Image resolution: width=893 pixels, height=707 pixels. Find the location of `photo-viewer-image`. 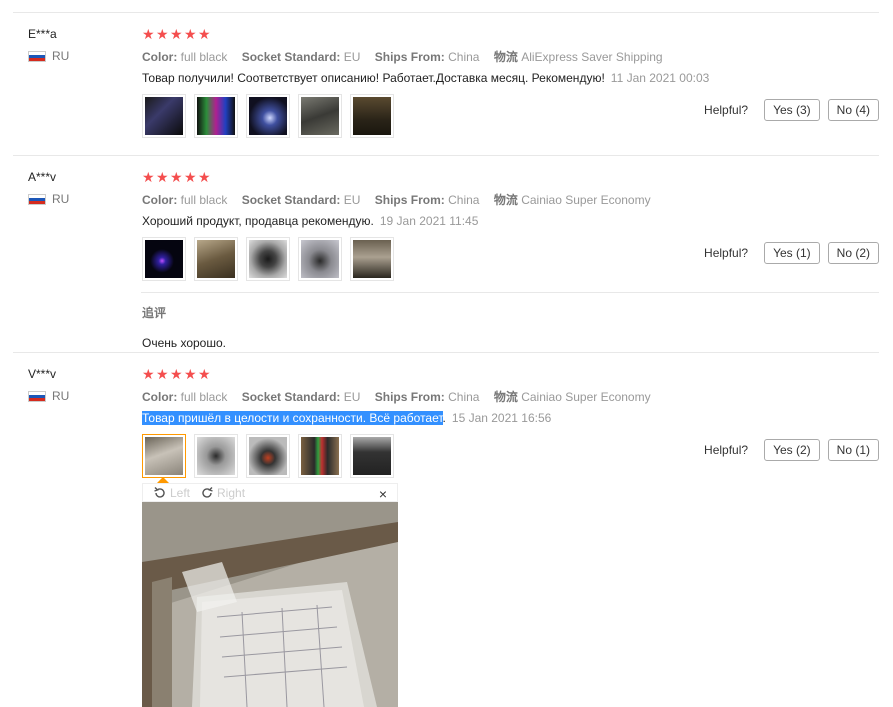

photo-viewer-image is located at coordinates (270, 604).